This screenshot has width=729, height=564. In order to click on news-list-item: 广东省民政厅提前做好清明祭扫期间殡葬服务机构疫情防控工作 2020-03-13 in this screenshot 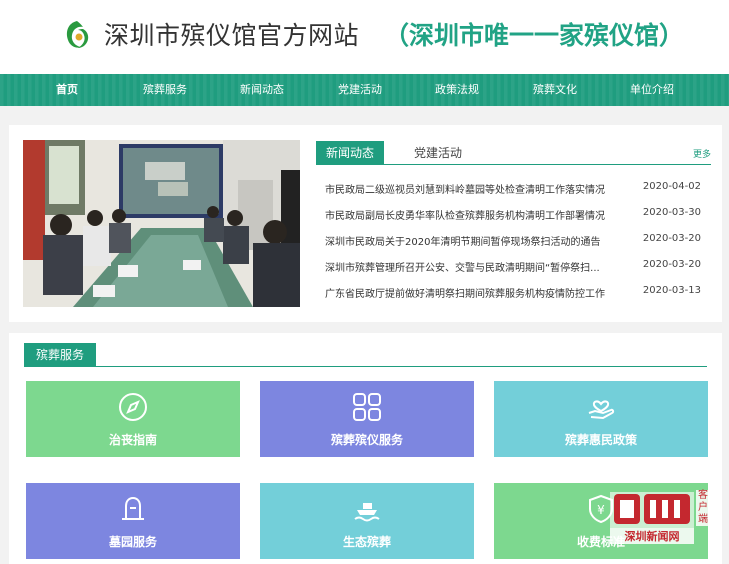, I will do `click(518, 294)`.